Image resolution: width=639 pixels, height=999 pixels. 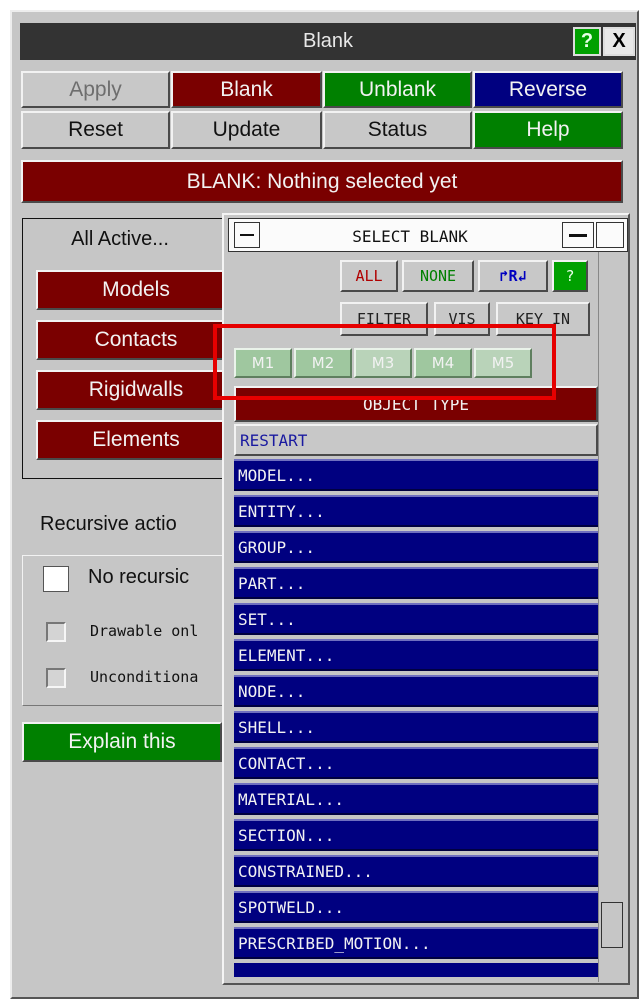 What do you see at coordinates (612, 925) in the screenshot?
I see `scrollbar-thumb` at bounding box center [612, 925].